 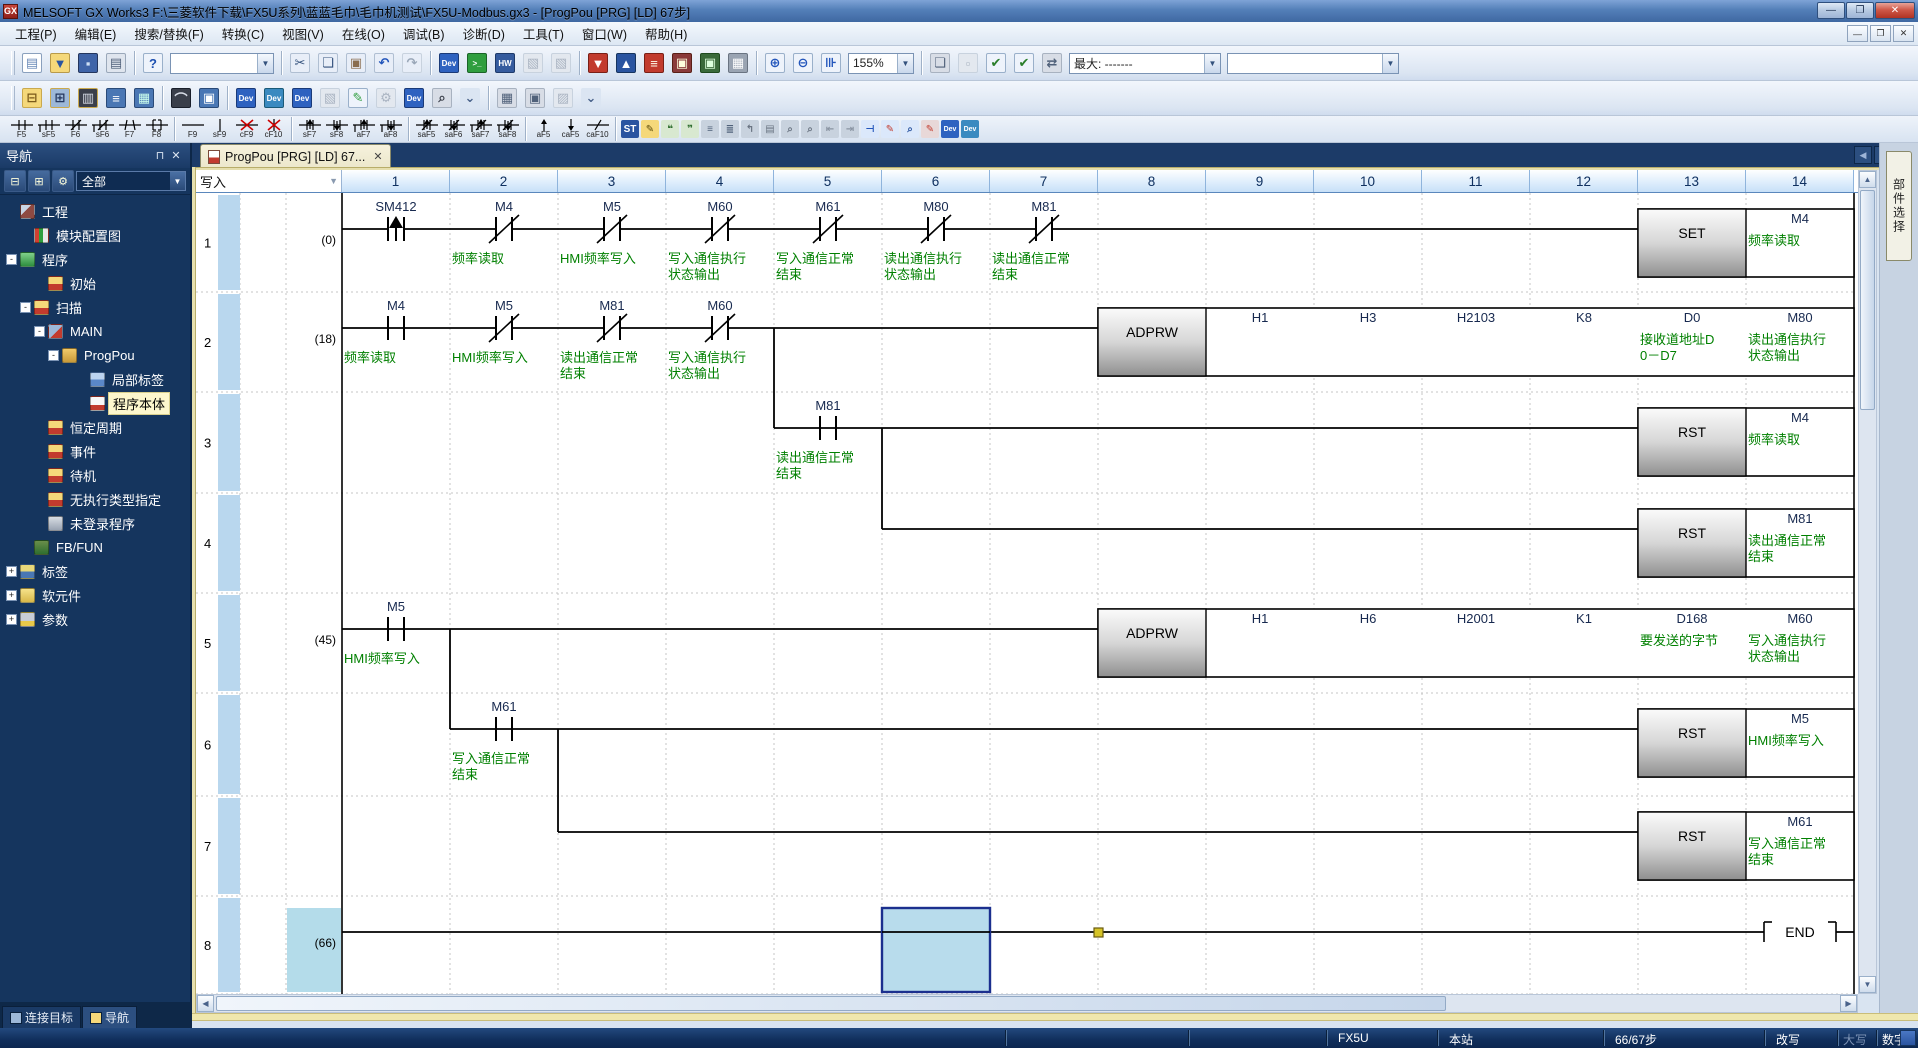 I want to click on close-contact-branch-icon: sF6, so click(x=102, y=129).